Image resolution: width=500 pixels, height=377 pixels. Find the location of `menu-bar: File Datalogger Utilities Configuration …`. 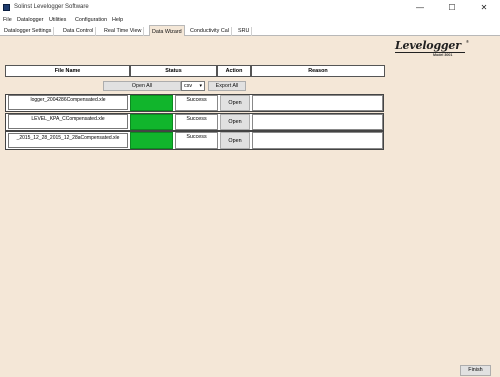

menu-bar: File Datalogger Utilities Configuration … is located at coordinates (250, 20).